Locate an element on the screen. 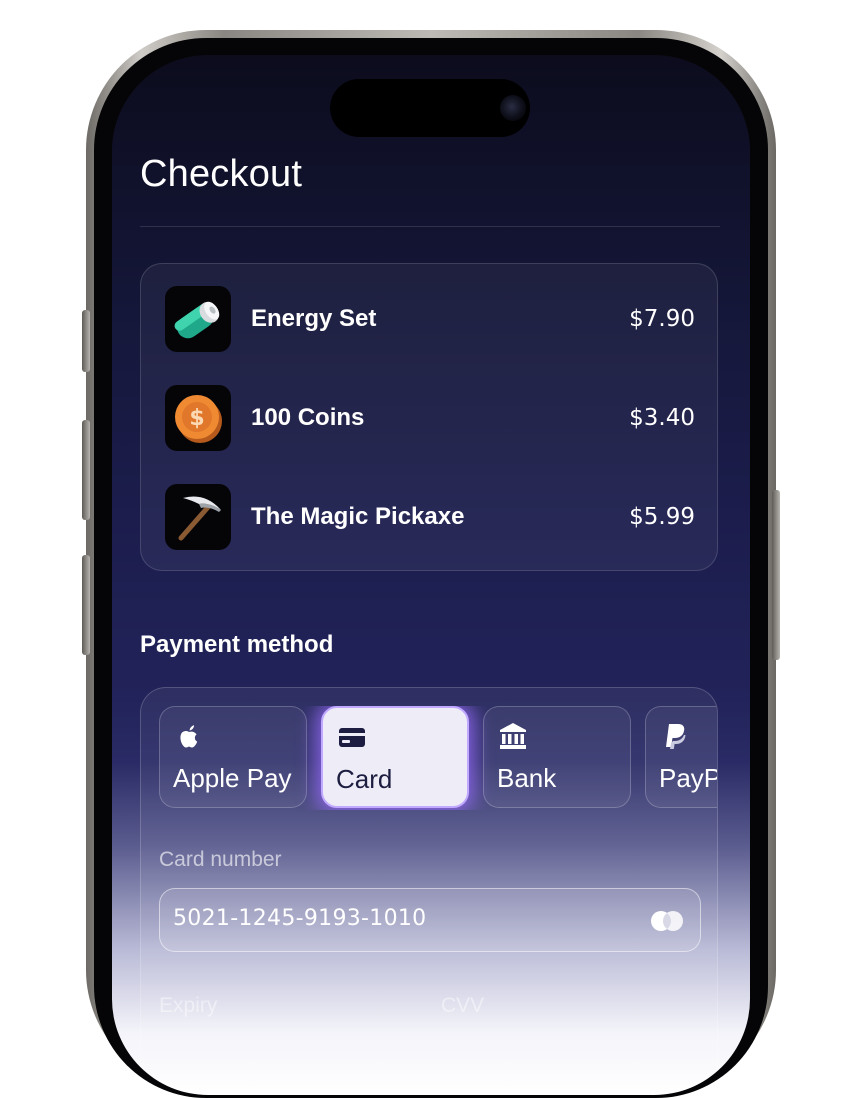  list-item: Energy Set $7.90 is located at coordinates (430, 319).